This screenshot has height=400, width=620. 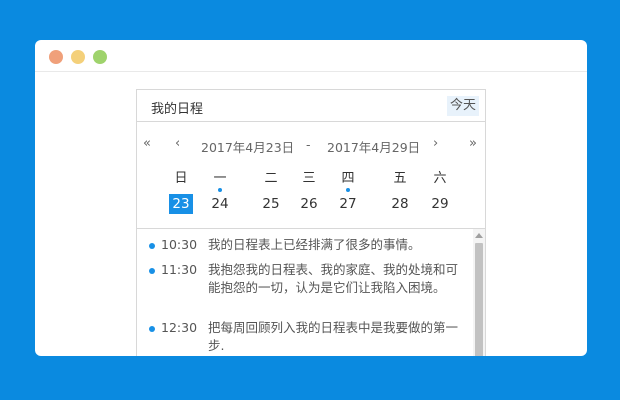 I want to click on weekday-label: 六, so click(x=440, y=178).